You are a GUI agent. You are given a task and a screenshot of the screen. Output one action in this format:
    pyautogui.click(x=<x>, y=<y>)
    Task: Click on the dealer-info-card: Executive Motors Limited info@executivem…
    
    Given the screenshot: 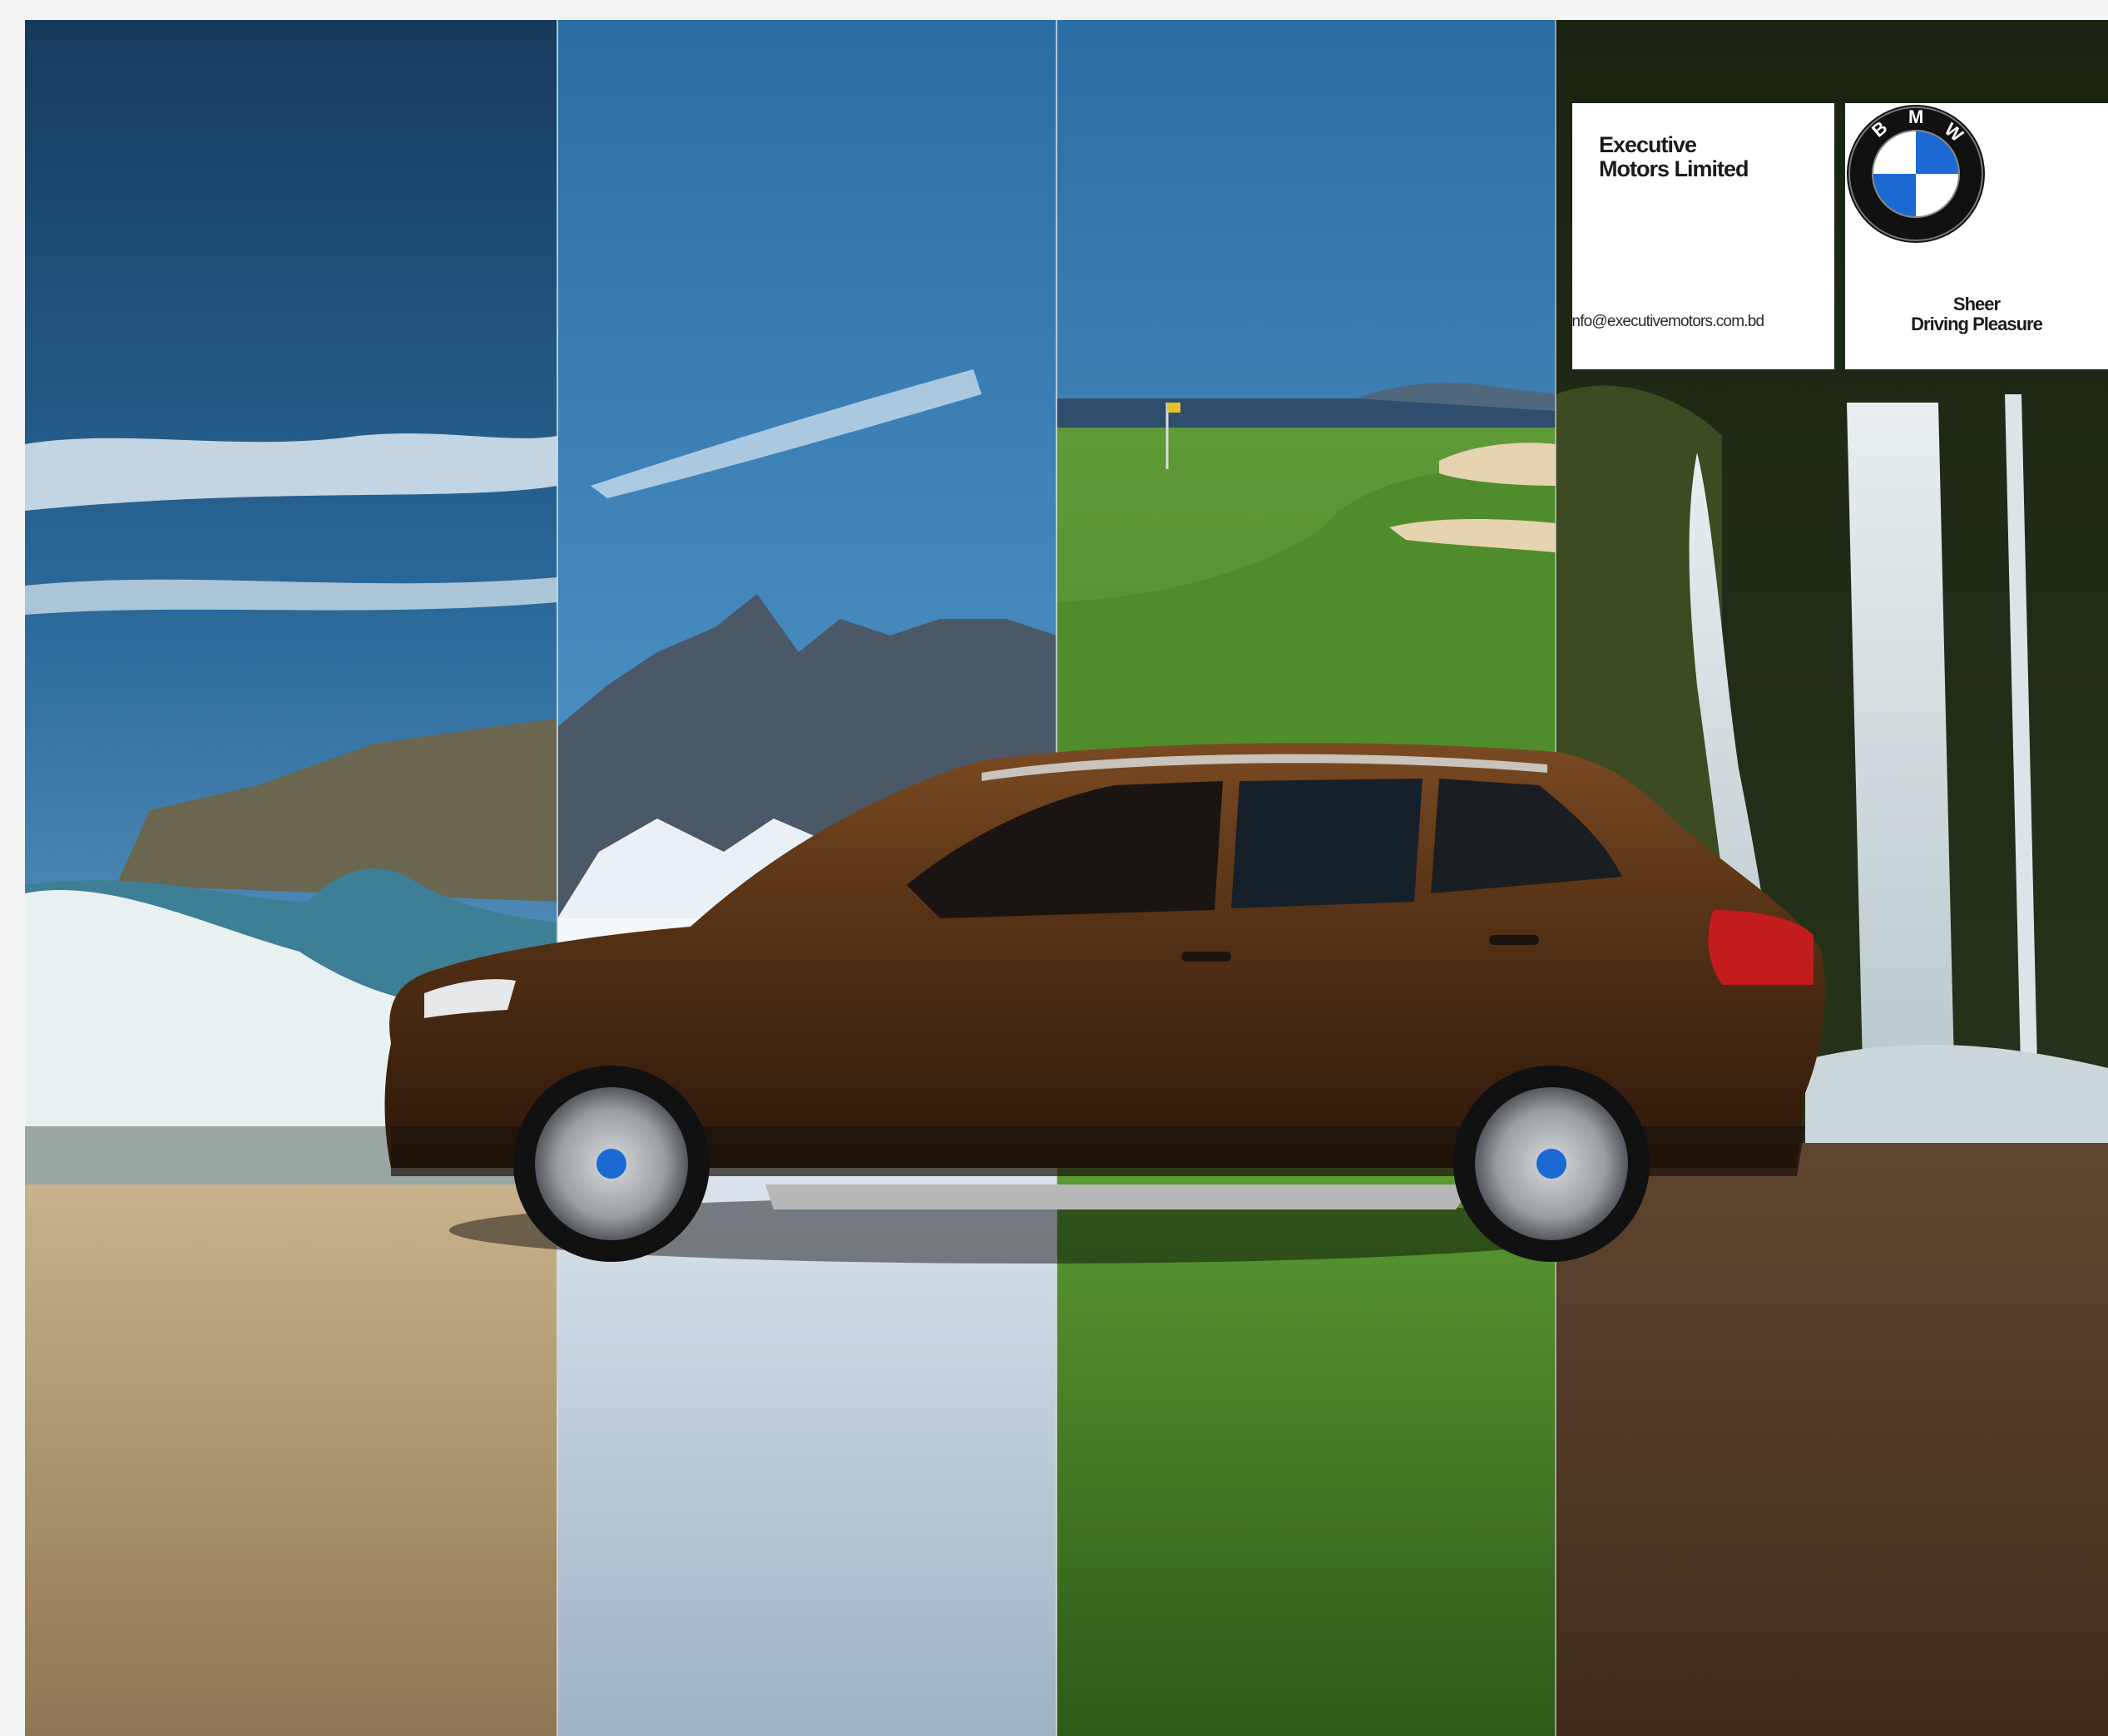 What is the action you would take?
    pyautogui.click(x=1702, y=236)
    